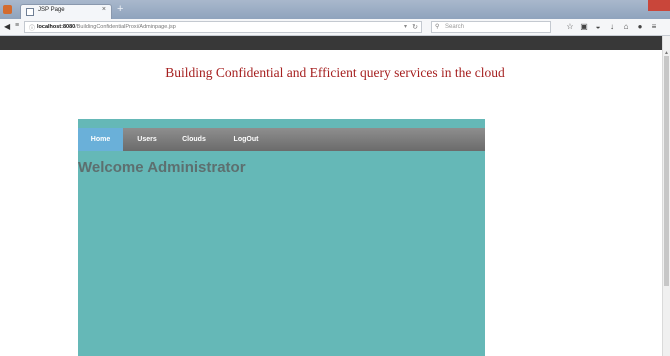 The image size is (670, 356). Describe the element at coordinates (194, 139) in the screenshot. I see `menu-clouds: Clouds` at that location.